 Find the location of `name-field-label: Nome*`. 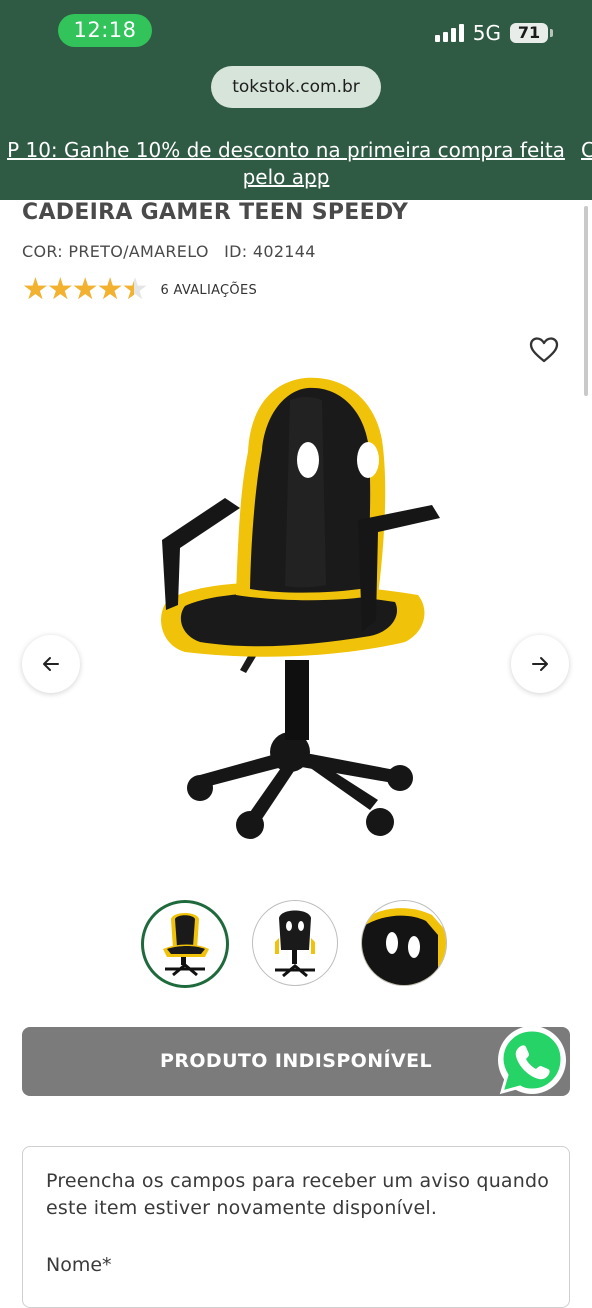

name-field-label: Nome* is located at coordinates (79, 1265).